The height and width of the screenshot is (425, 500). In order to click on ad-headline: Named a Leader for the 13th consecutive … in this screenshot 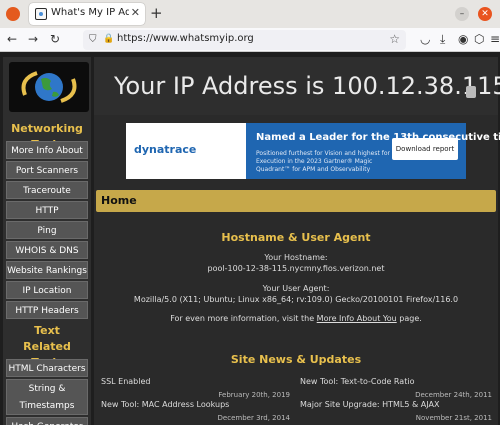, I will do `click(378, 137)`.